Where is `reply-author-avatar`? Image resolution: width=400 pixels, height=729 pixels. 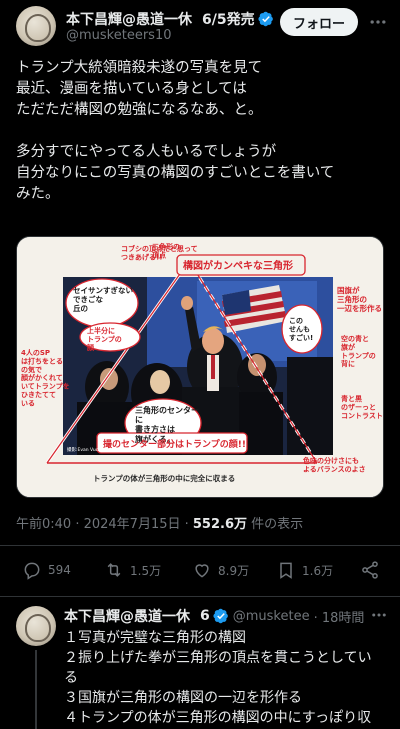 reply-author-avatar is located at coordinates (36, 626).